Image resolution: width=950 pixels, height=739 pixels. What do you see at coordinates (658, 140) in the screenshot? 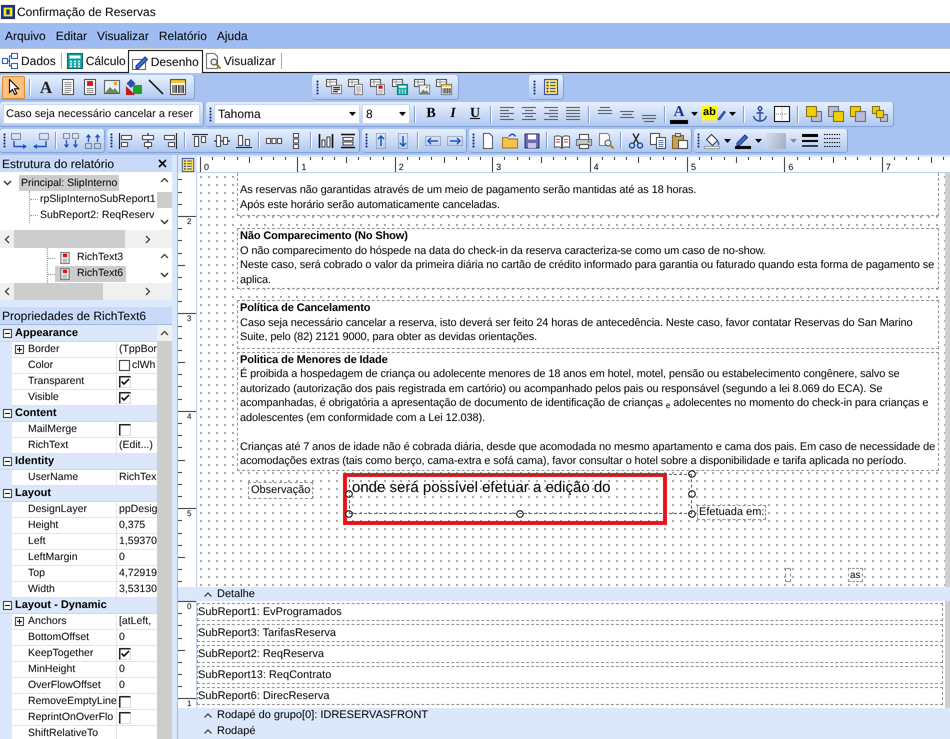
I see `copy-icon` at bounding box center [658, 140].